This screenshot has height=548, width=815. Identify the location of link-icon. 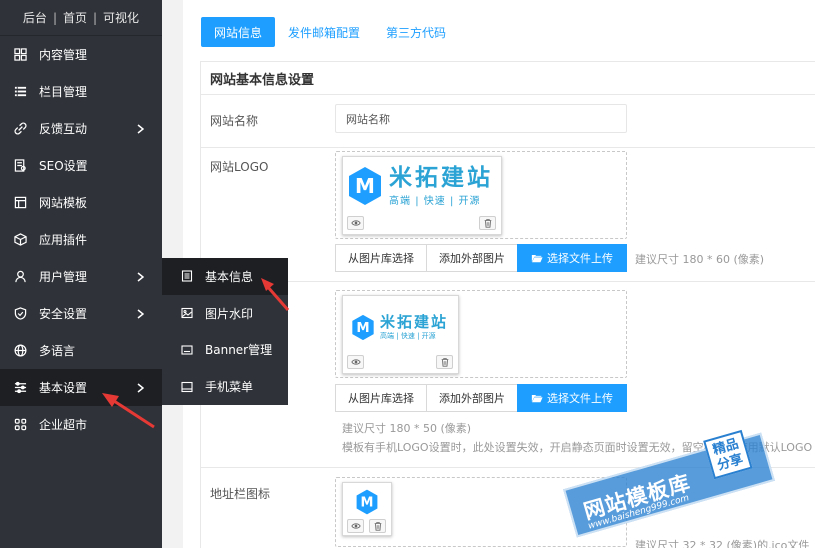
(20, 128).